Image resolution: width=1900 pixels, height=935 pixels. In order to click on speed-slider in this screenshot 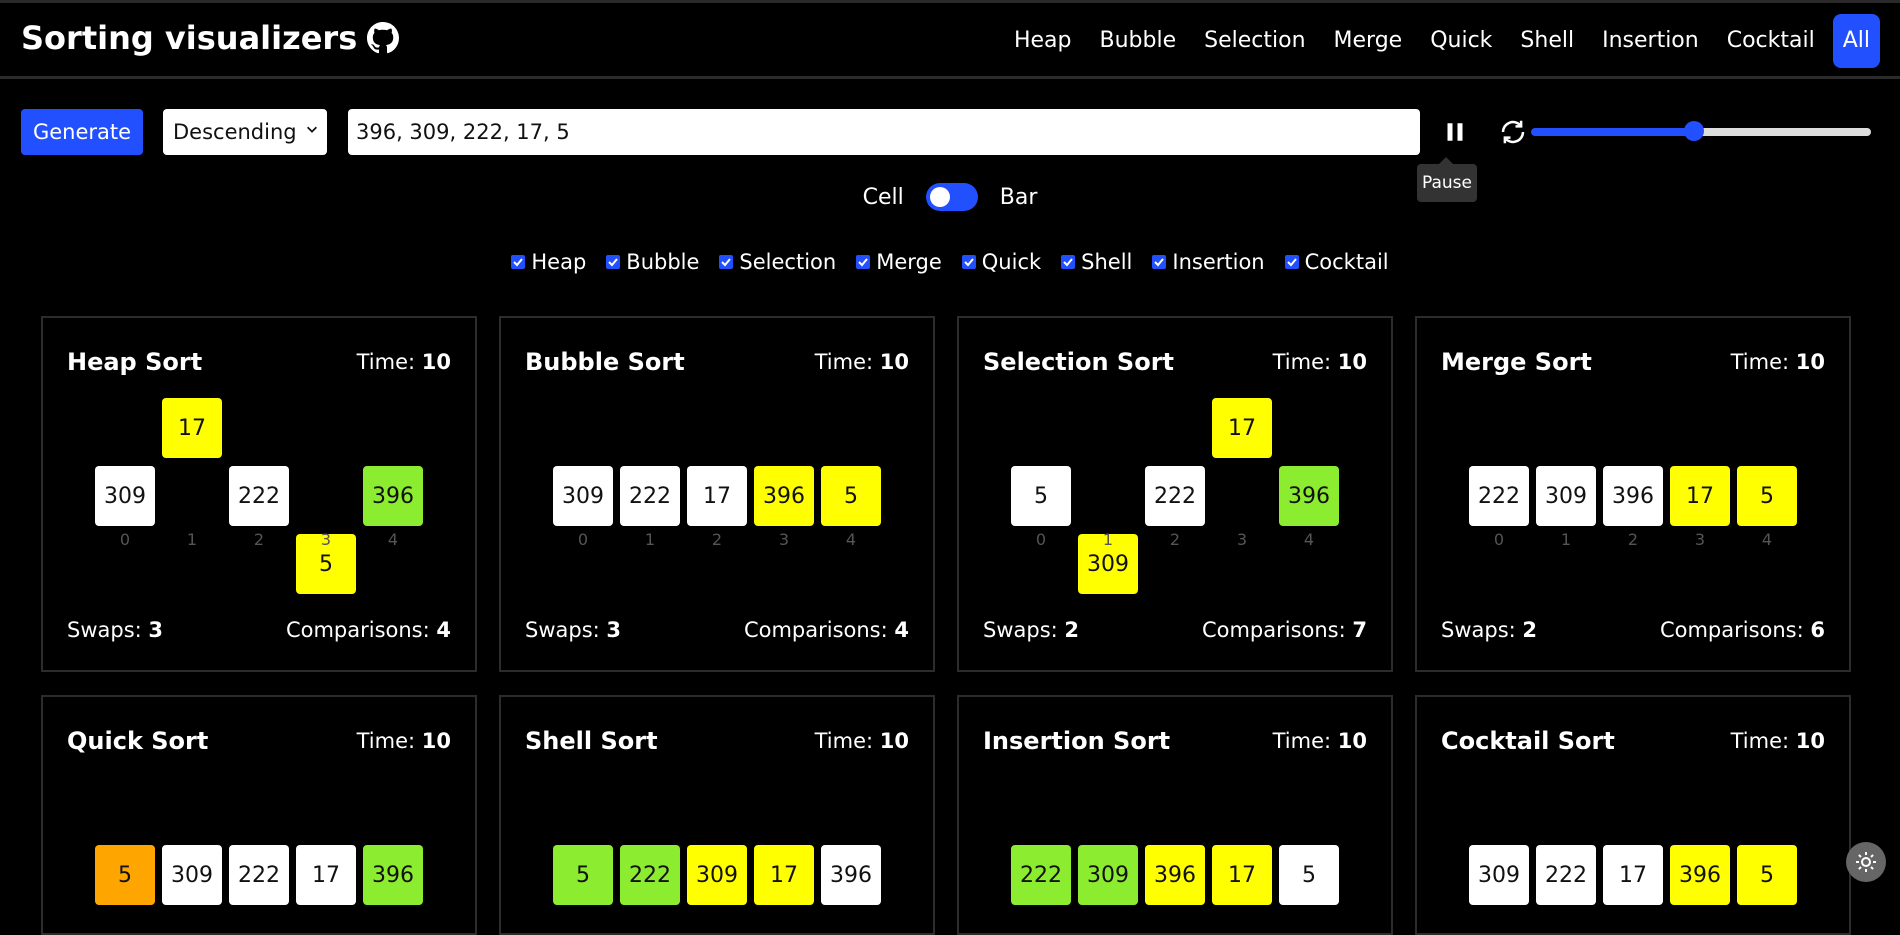, I will do `click(1701, 131)`.